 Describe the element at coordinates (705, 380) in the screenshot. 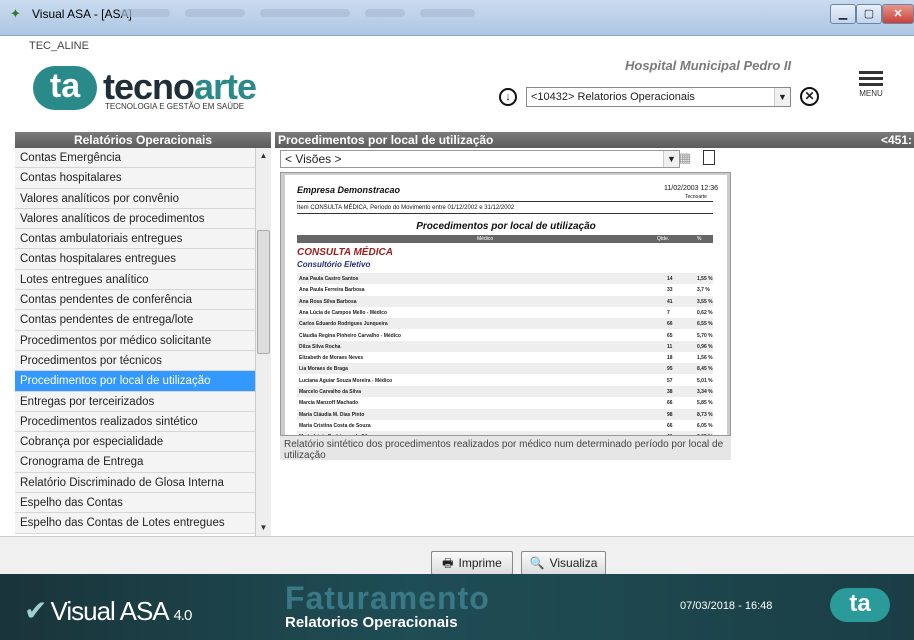

I see `preview-cell-pct: 5,01 %` at that location.